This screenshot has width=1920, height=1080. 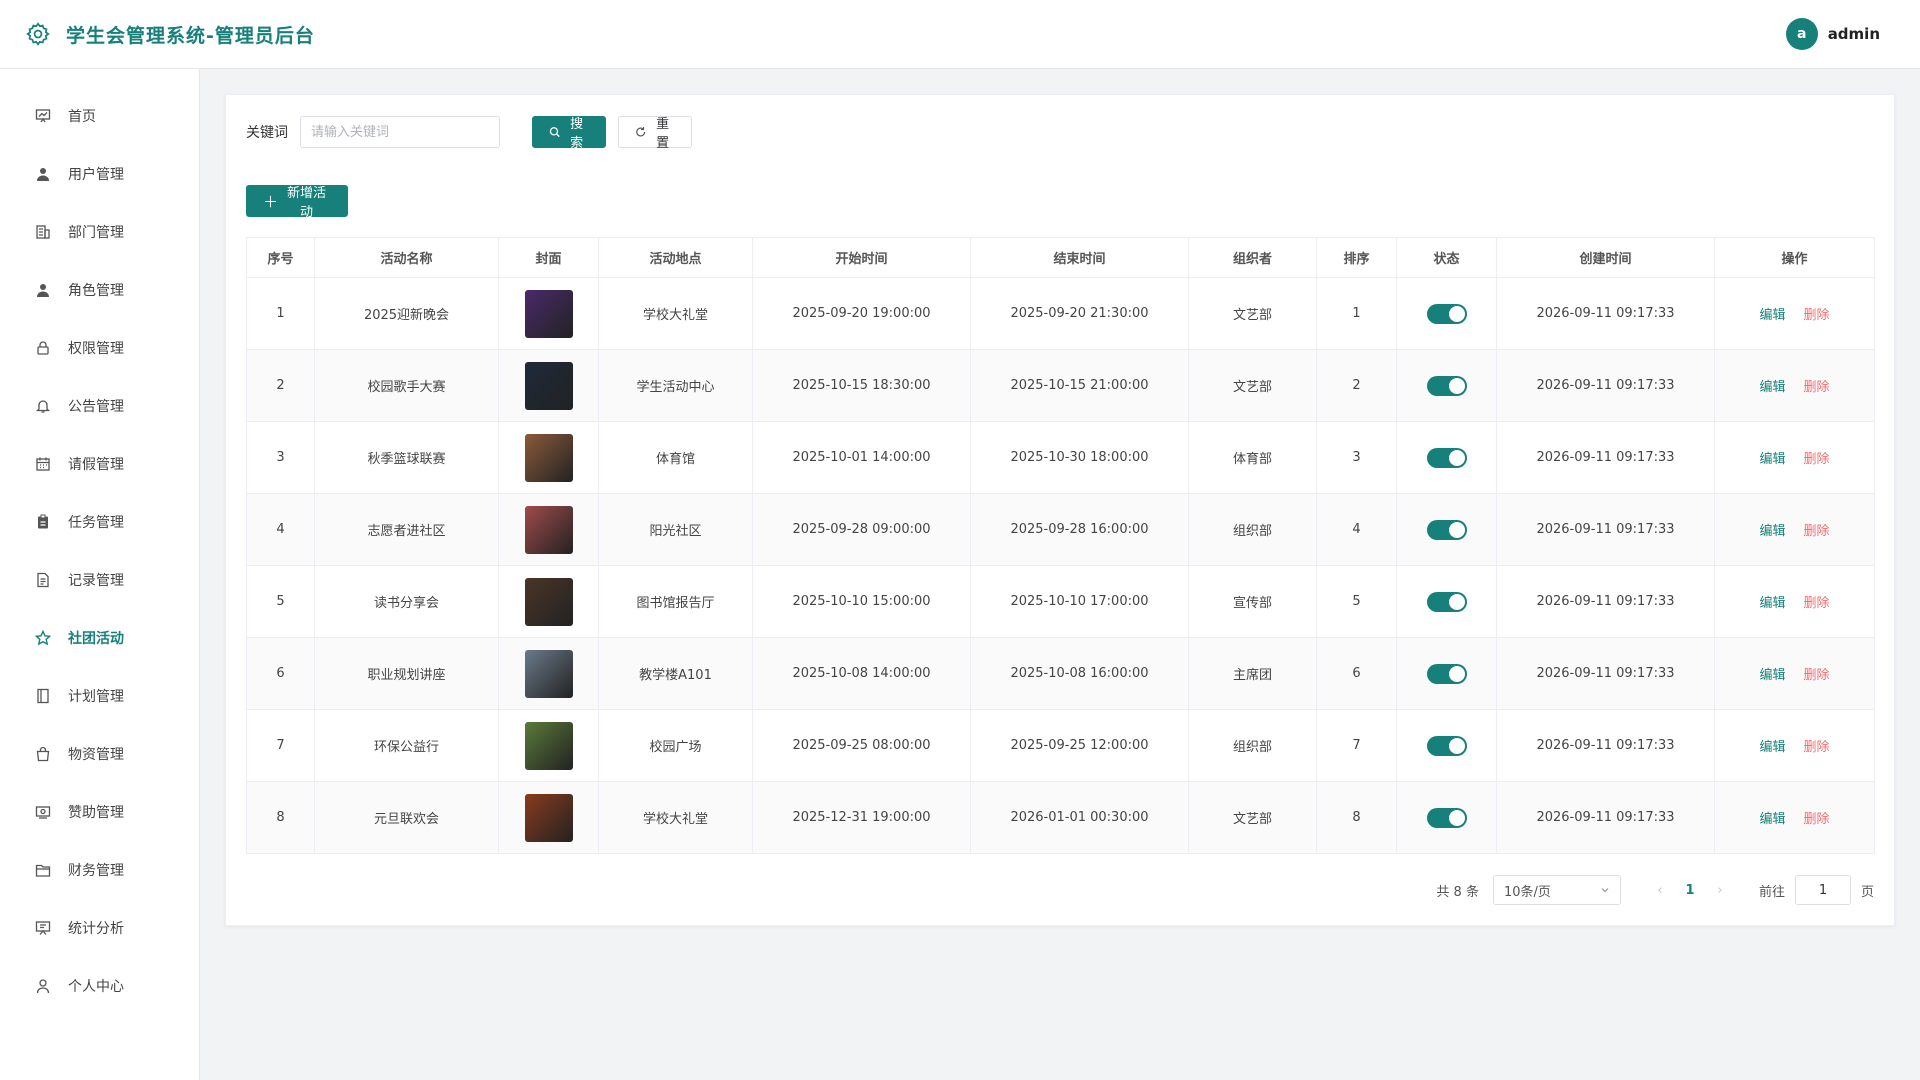 What do you see at coordinates (99, 696) in the screenshot?
I see `sidebar-item-10: 计划管理` at bounding box center [99, 696].